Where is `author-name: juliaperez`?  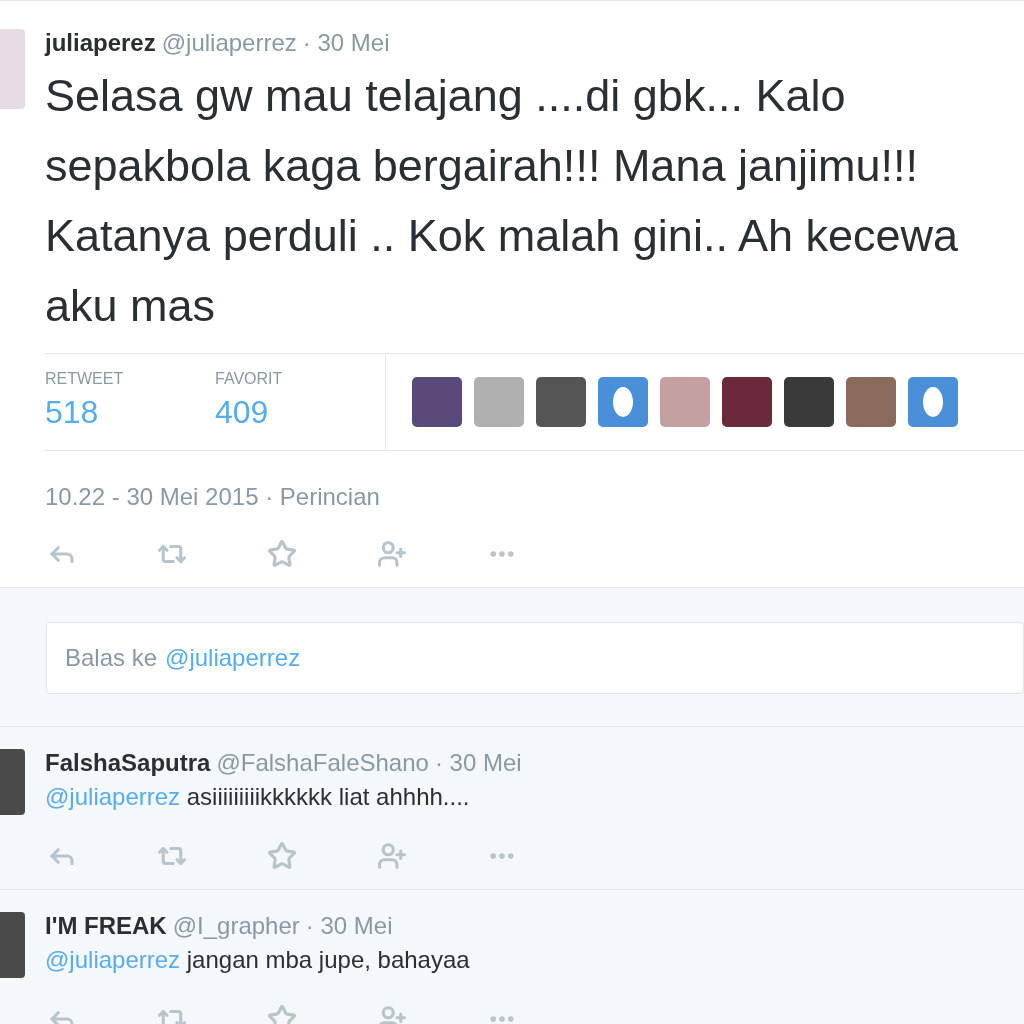
author-name: juliaperez is located at coordinates (100, 43).